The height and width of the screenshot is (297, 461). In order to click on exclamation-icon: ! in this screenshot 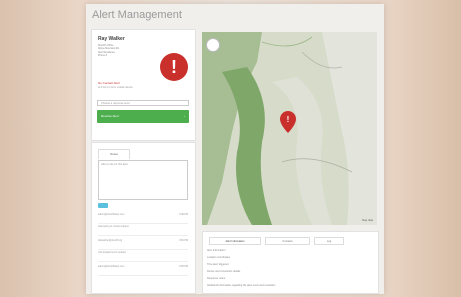, I will do `click(174, 67)`.